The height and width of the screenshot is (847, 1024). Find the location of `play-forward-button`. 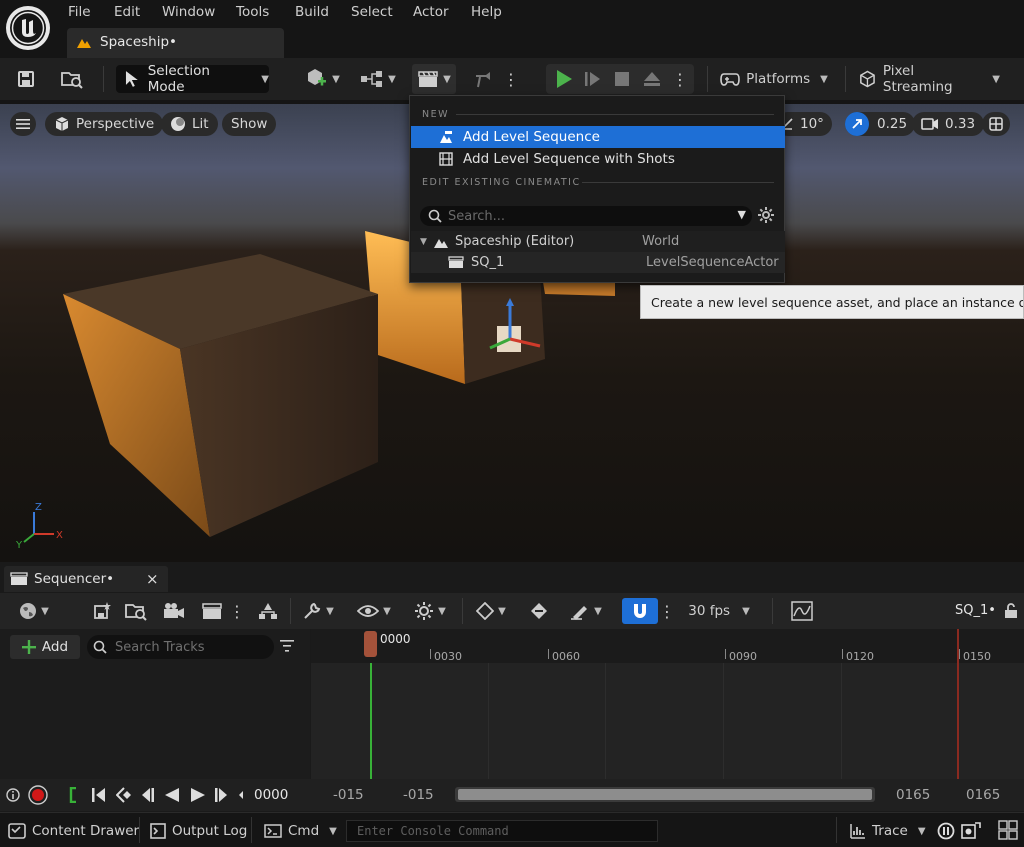

play-forward-button is located at coordinates (198, 795).